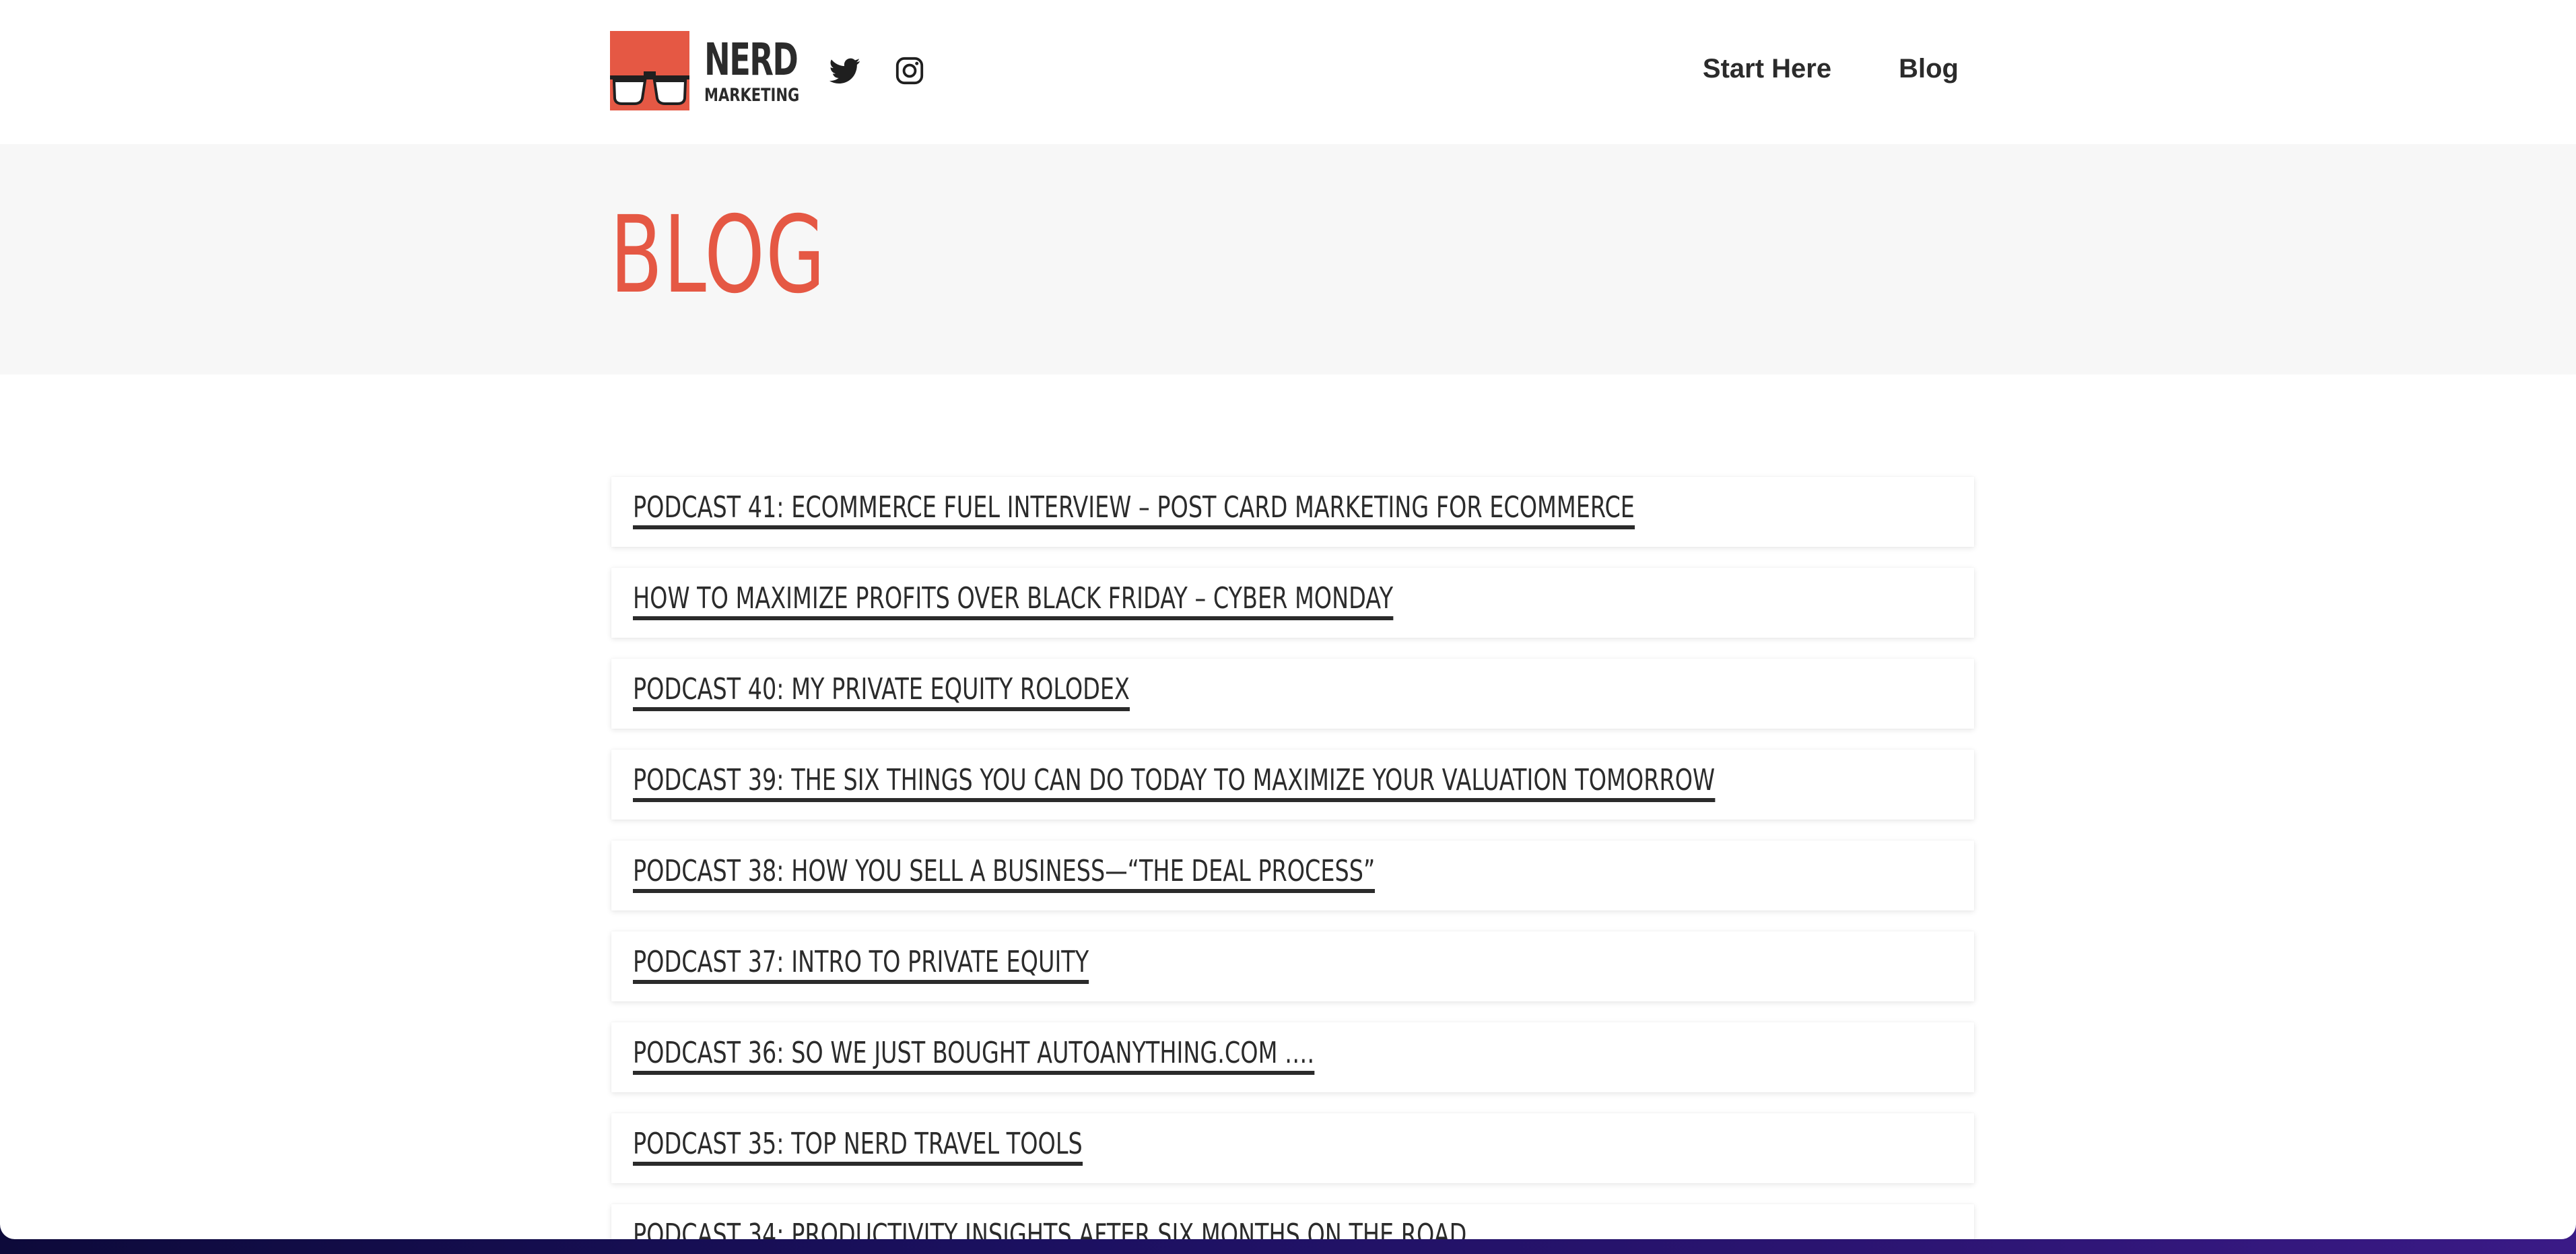 The width and height of the screenshot is (2576, 1254). What do you see at coordinates (861, 965) in the screenshot?
I see `post-title-link: PODCAST 37: INTRO TO PRIVATE EQUITY` at bounding box center [861, 965].